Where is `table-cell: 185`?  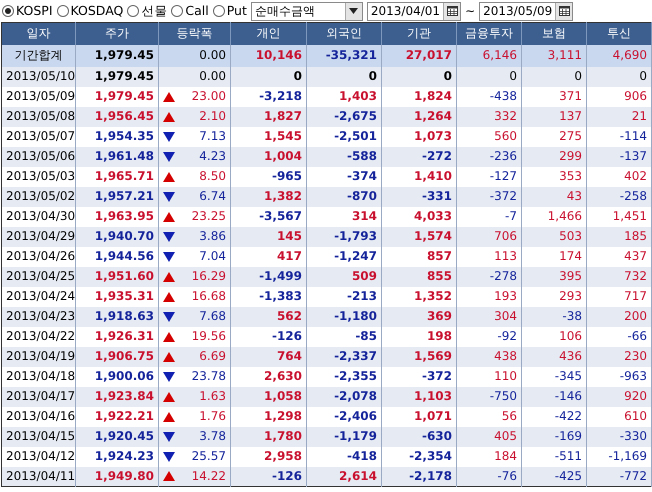
table-cell: 185 is located at coordinates (619, 236).